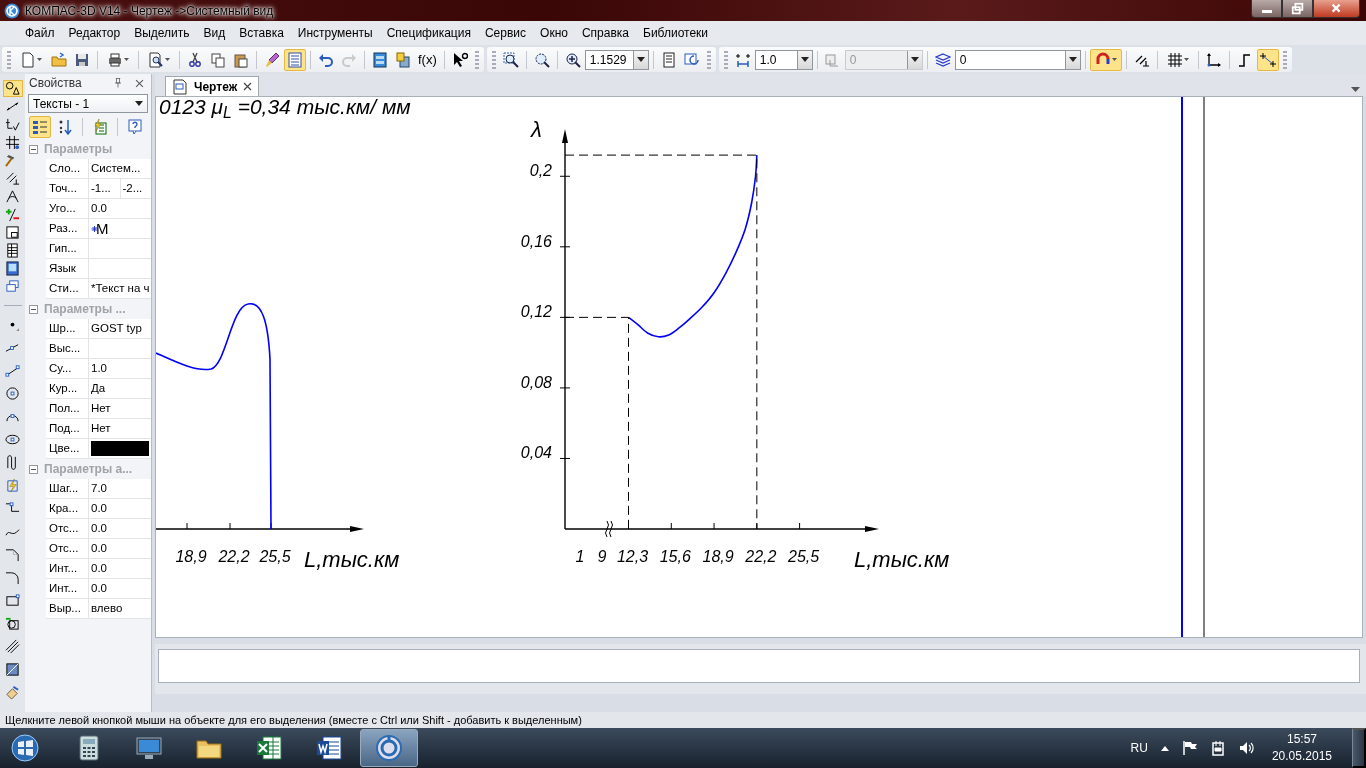 The height and width of the screenshot is (768, 1366). I want to click on tick-label: 9, so click(602, 556).